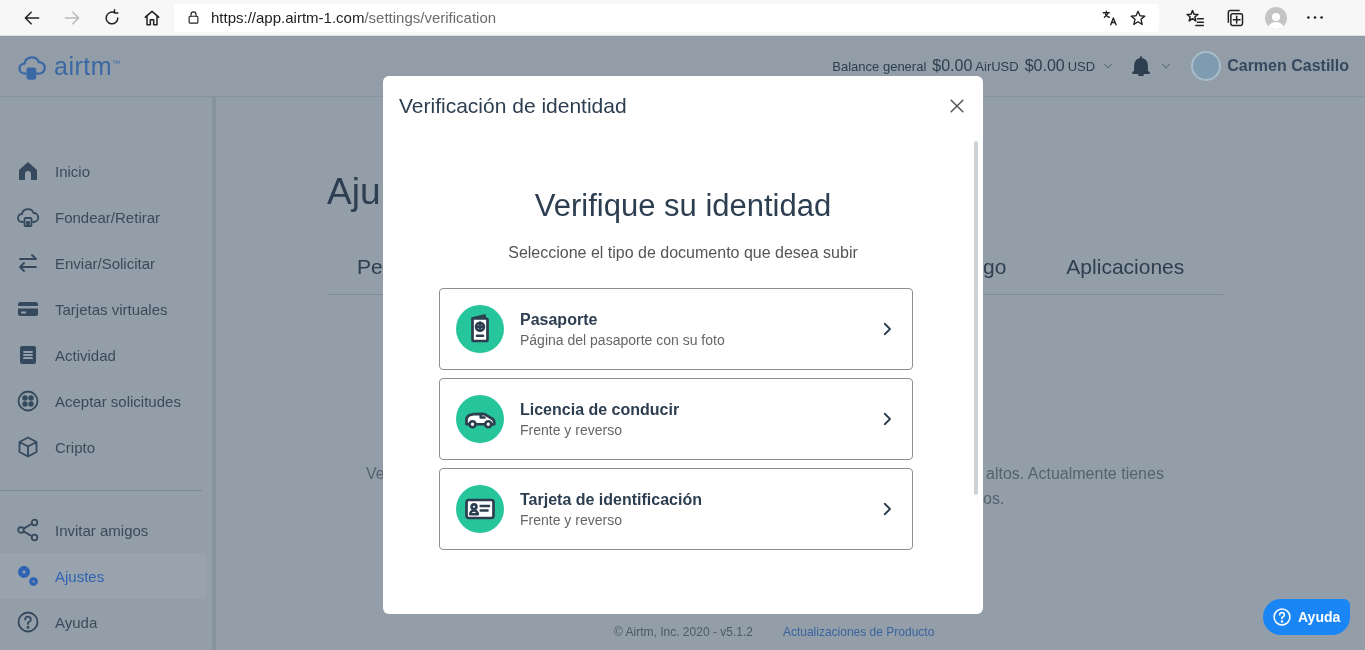  Describe the element at coordinates (28, 171) in the screenshot. I see `home-icon` at that location.